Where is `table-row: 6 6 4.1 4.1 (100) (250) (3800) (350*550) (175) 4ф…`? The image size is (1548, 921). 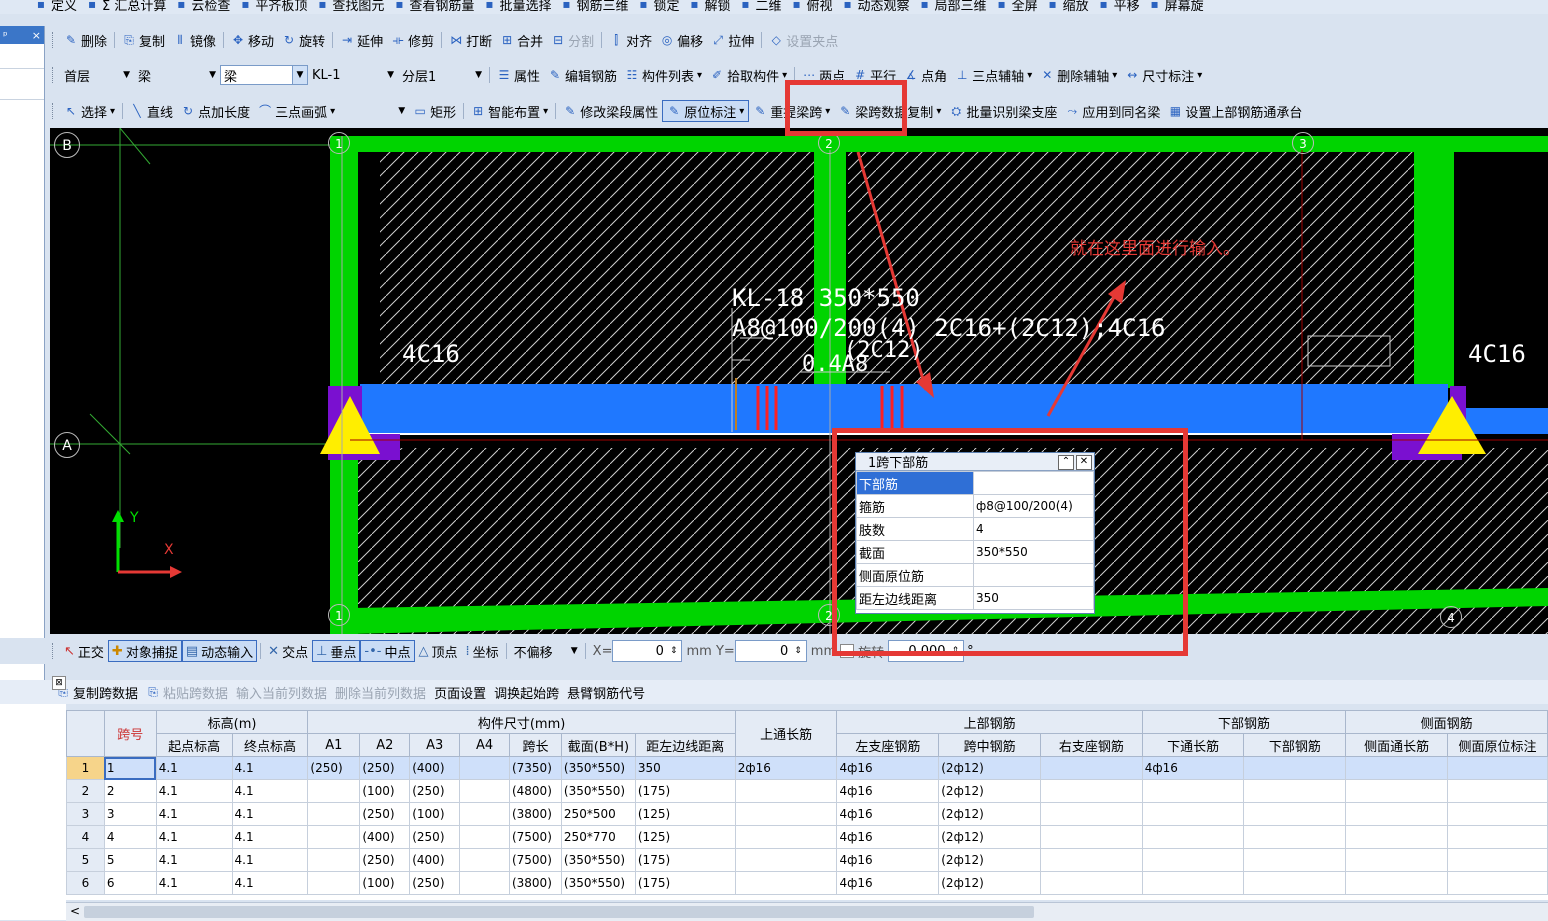
table-row: 6 6 4.1 4.1 (100) (250) (3800) (350*550) (175) 4ф… is located at coordinates (807, 883).